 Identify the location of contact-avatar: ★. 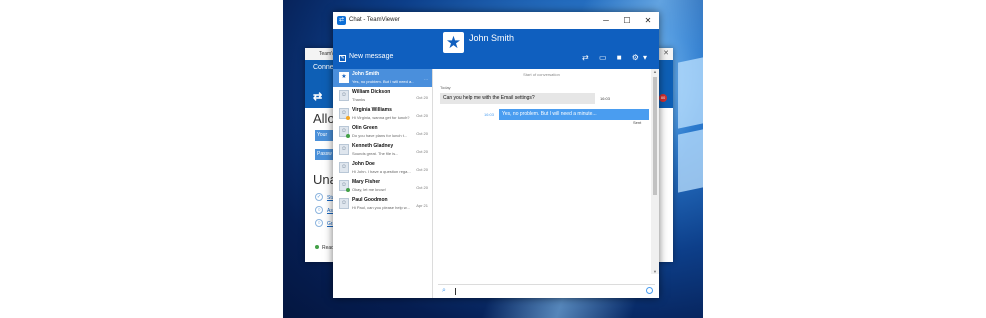
(453, 42).